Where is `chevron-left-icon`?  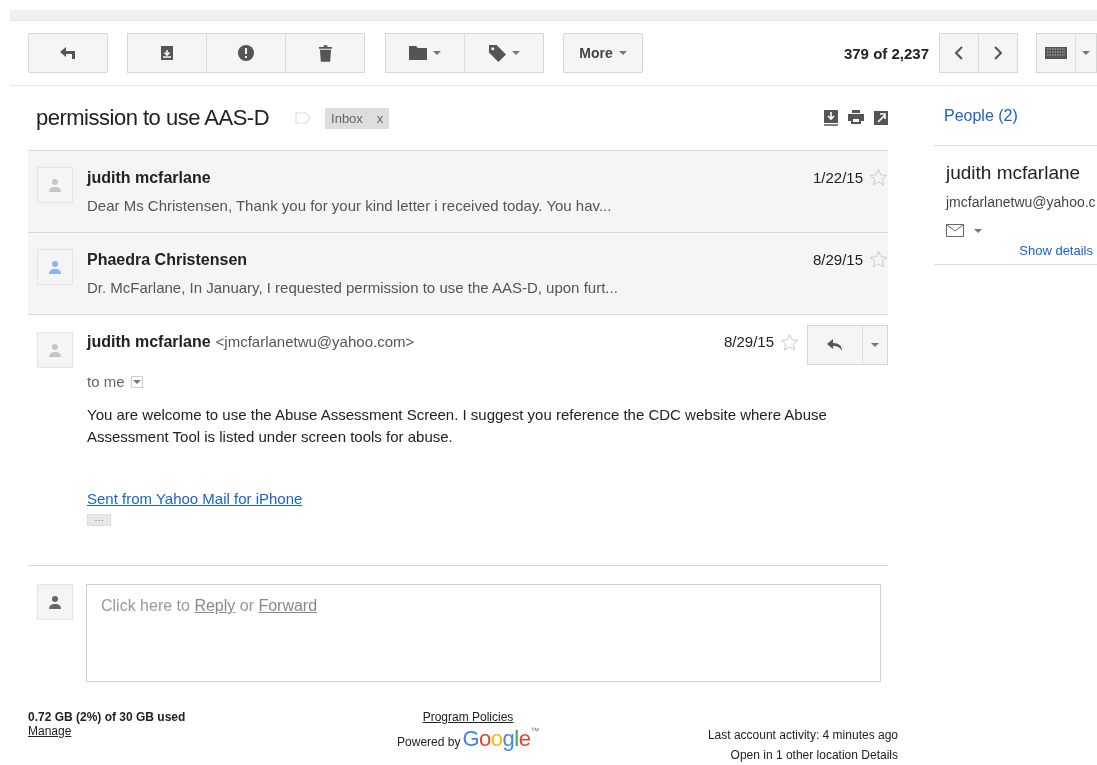
chevron-left-icon is located at coordinates (959, 53).